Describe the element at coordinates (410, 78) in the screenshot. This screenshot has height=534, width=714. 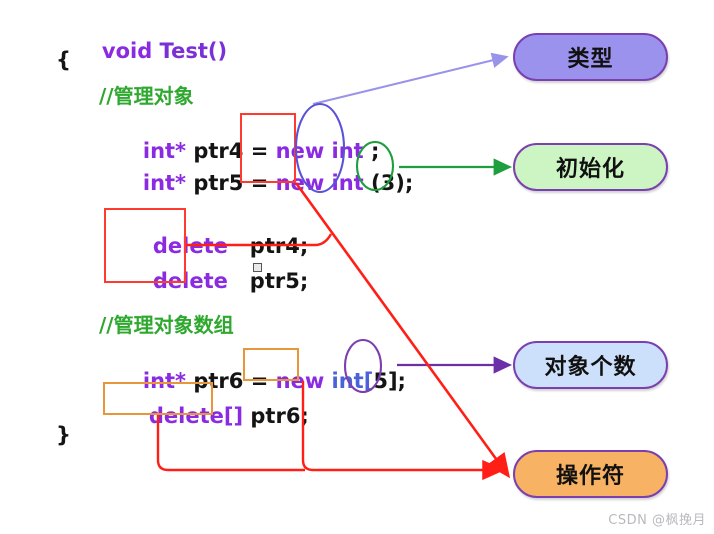
I see `type-connector-line` at that location.